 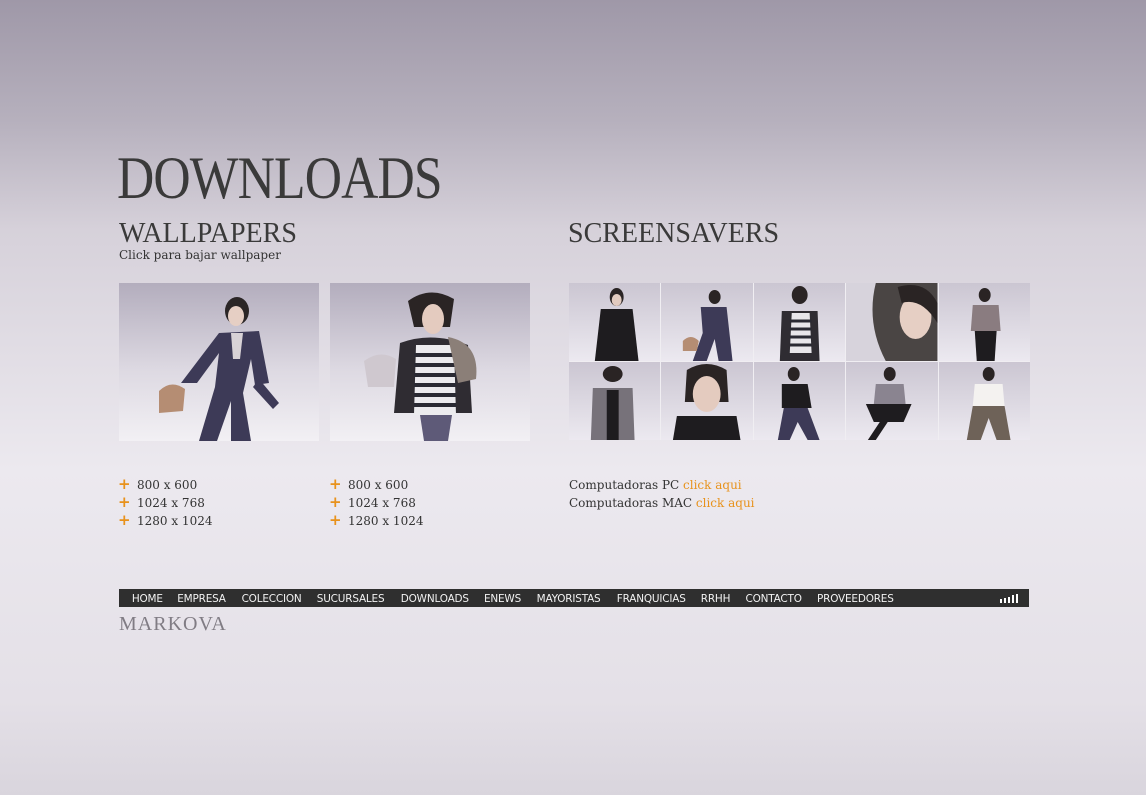 I want to click on nav-item-enews: ENEWS, so click(x=502, y=598).